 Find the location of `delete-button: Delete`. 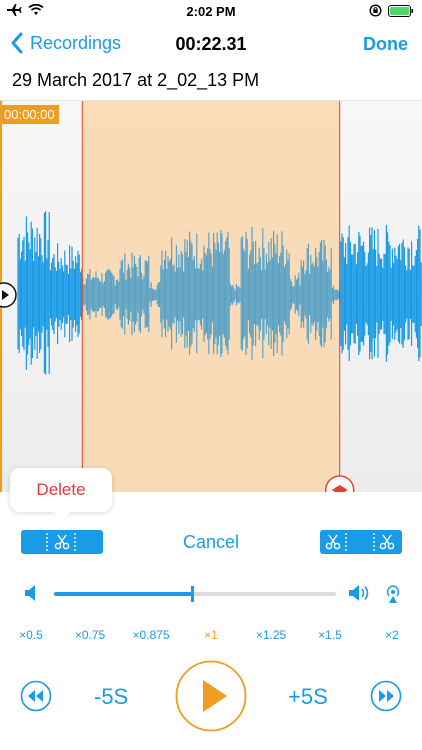

delete-button: Delete is located at coordinates (61, 494).